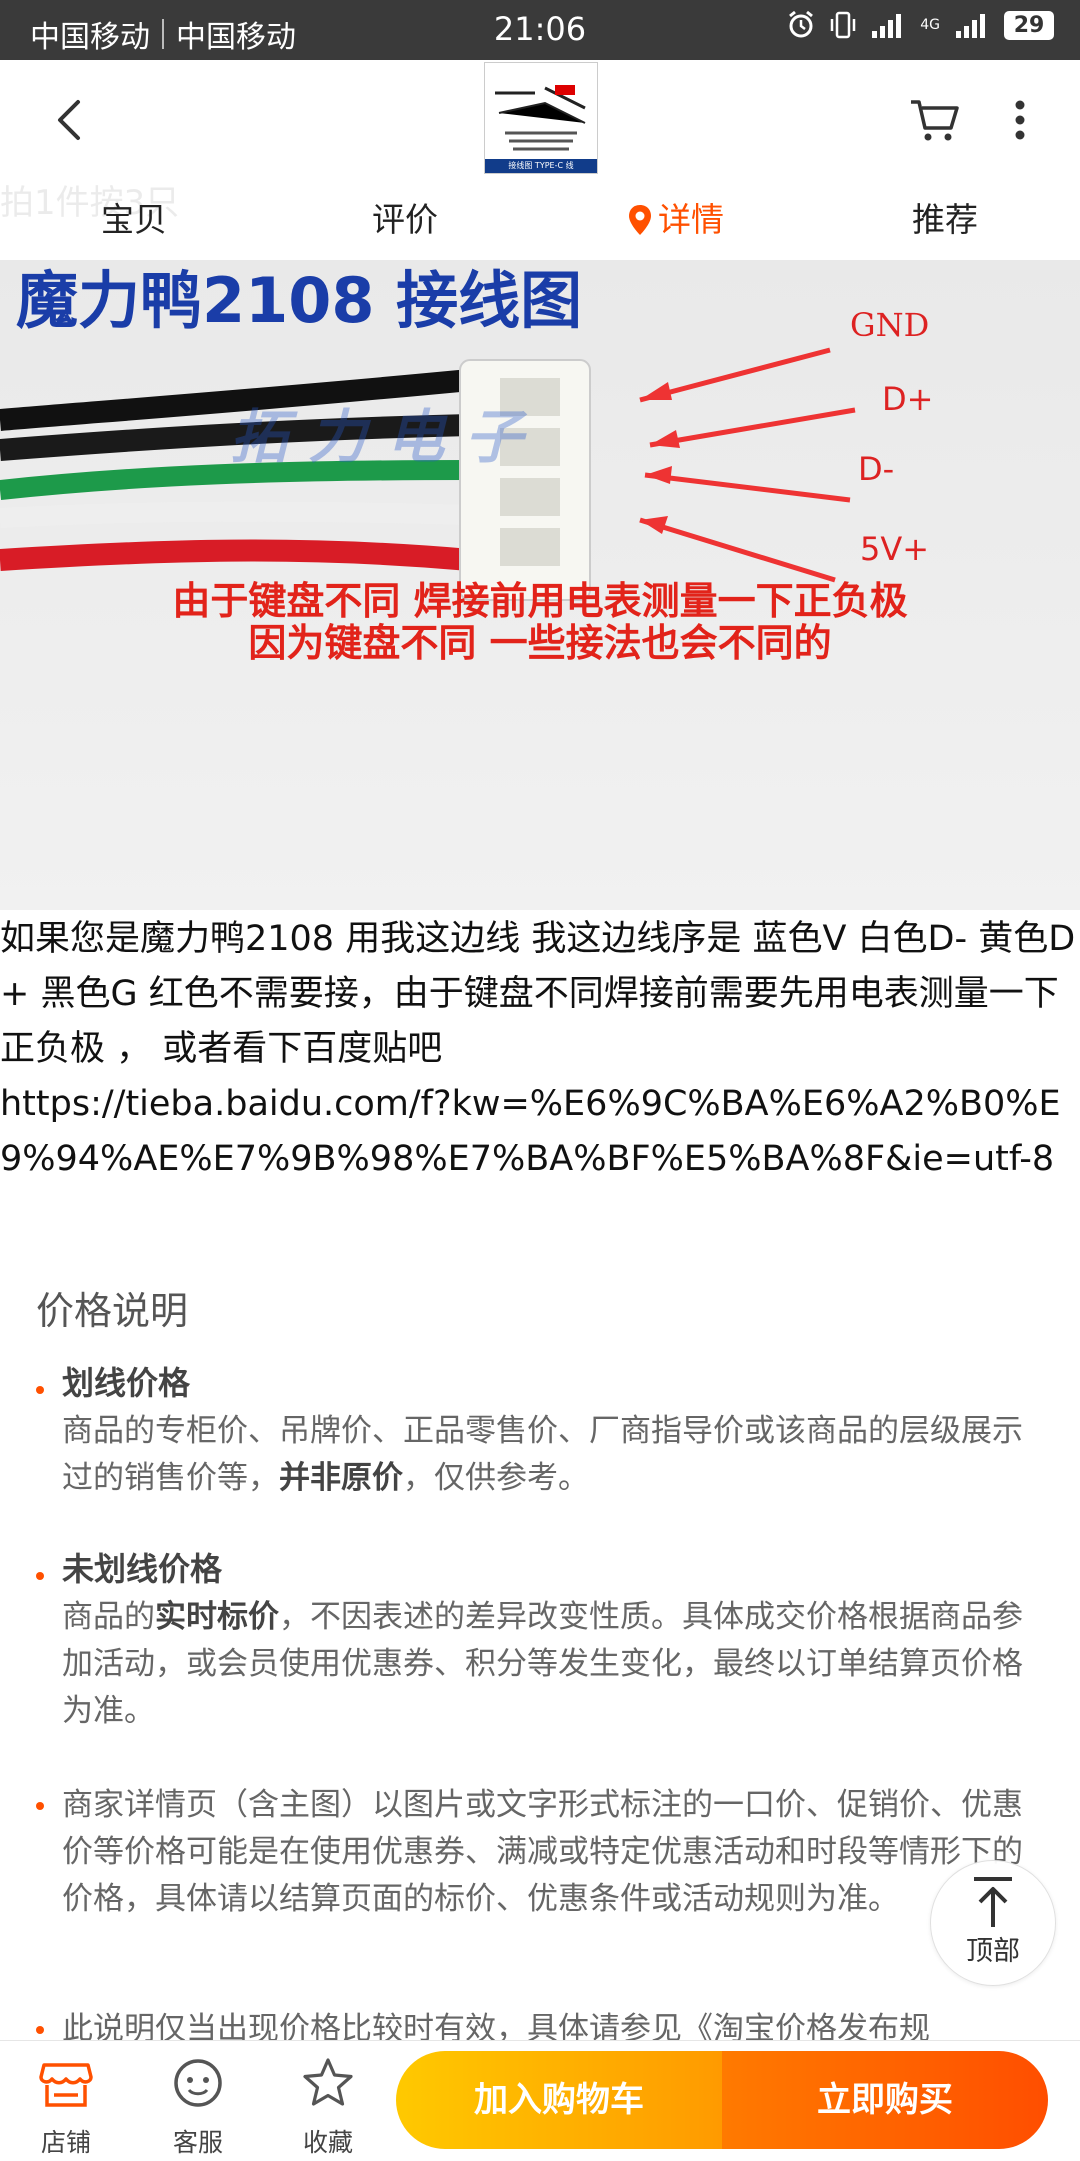 This screenshot has height=2161, width=1080. What do you see at coordinates (299, 300) in the screenshot?
I see `diagram-title: 魔力鸭2108 接线图` at bounding box center [299, 300].